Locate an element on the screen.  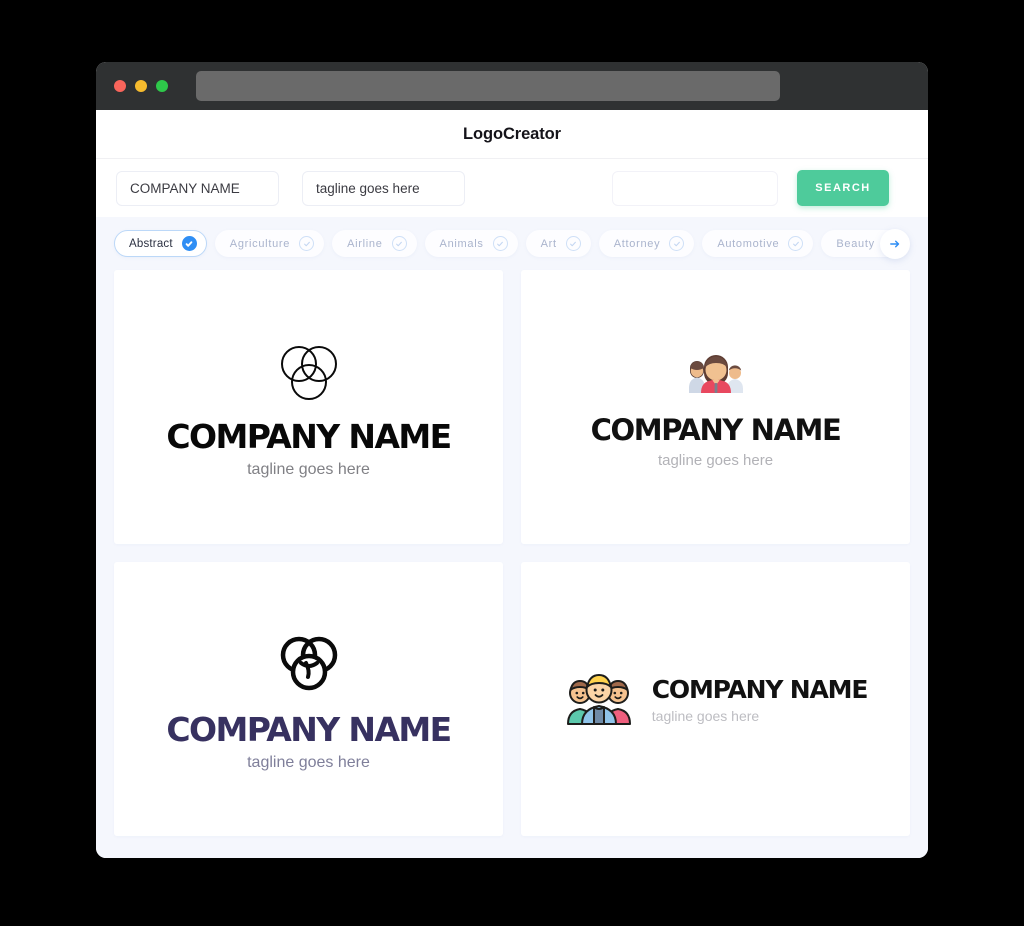
close-window-button is located at coordinates (120, 86).